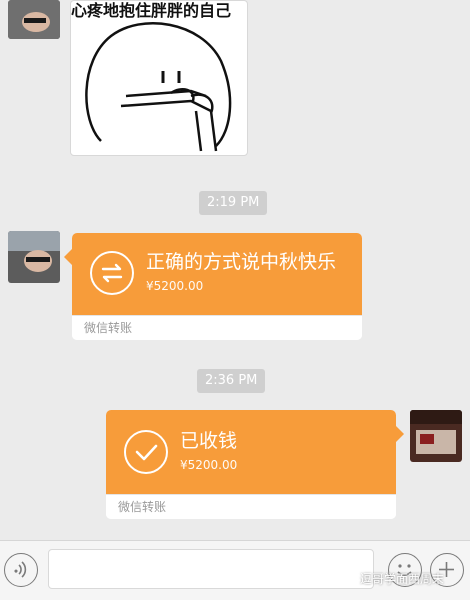 The height and width of the screenshot is (600, 470). I want to click on watermark: 逗哥学面西周末, so click(402, 579).